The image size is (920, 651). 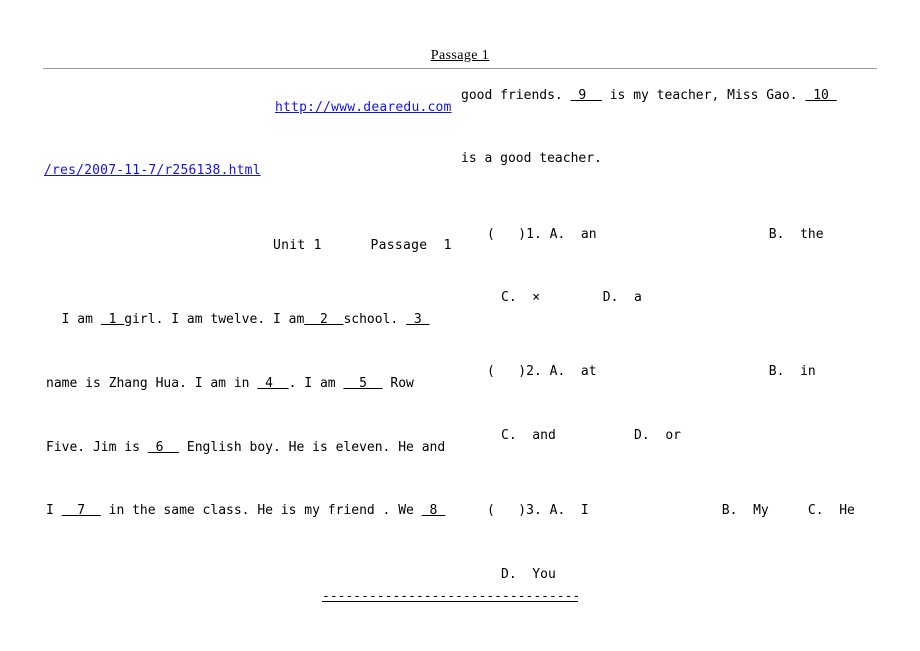 I want to click on question-3-row-b: D. You, so click(x=528, y=574).